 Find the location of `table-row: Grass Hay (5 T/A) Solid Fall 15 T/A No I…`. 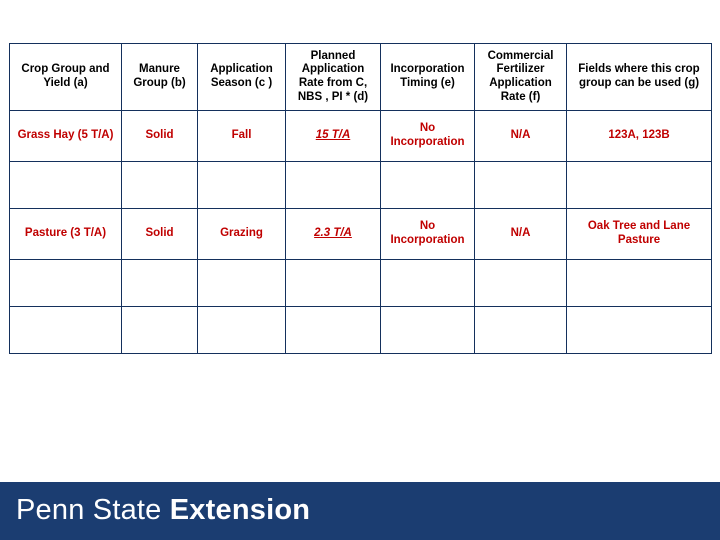

table-row: Grass Hay (5 T/A) Solid Fall 15 T/A No I… is located at coordinates (360, 136).